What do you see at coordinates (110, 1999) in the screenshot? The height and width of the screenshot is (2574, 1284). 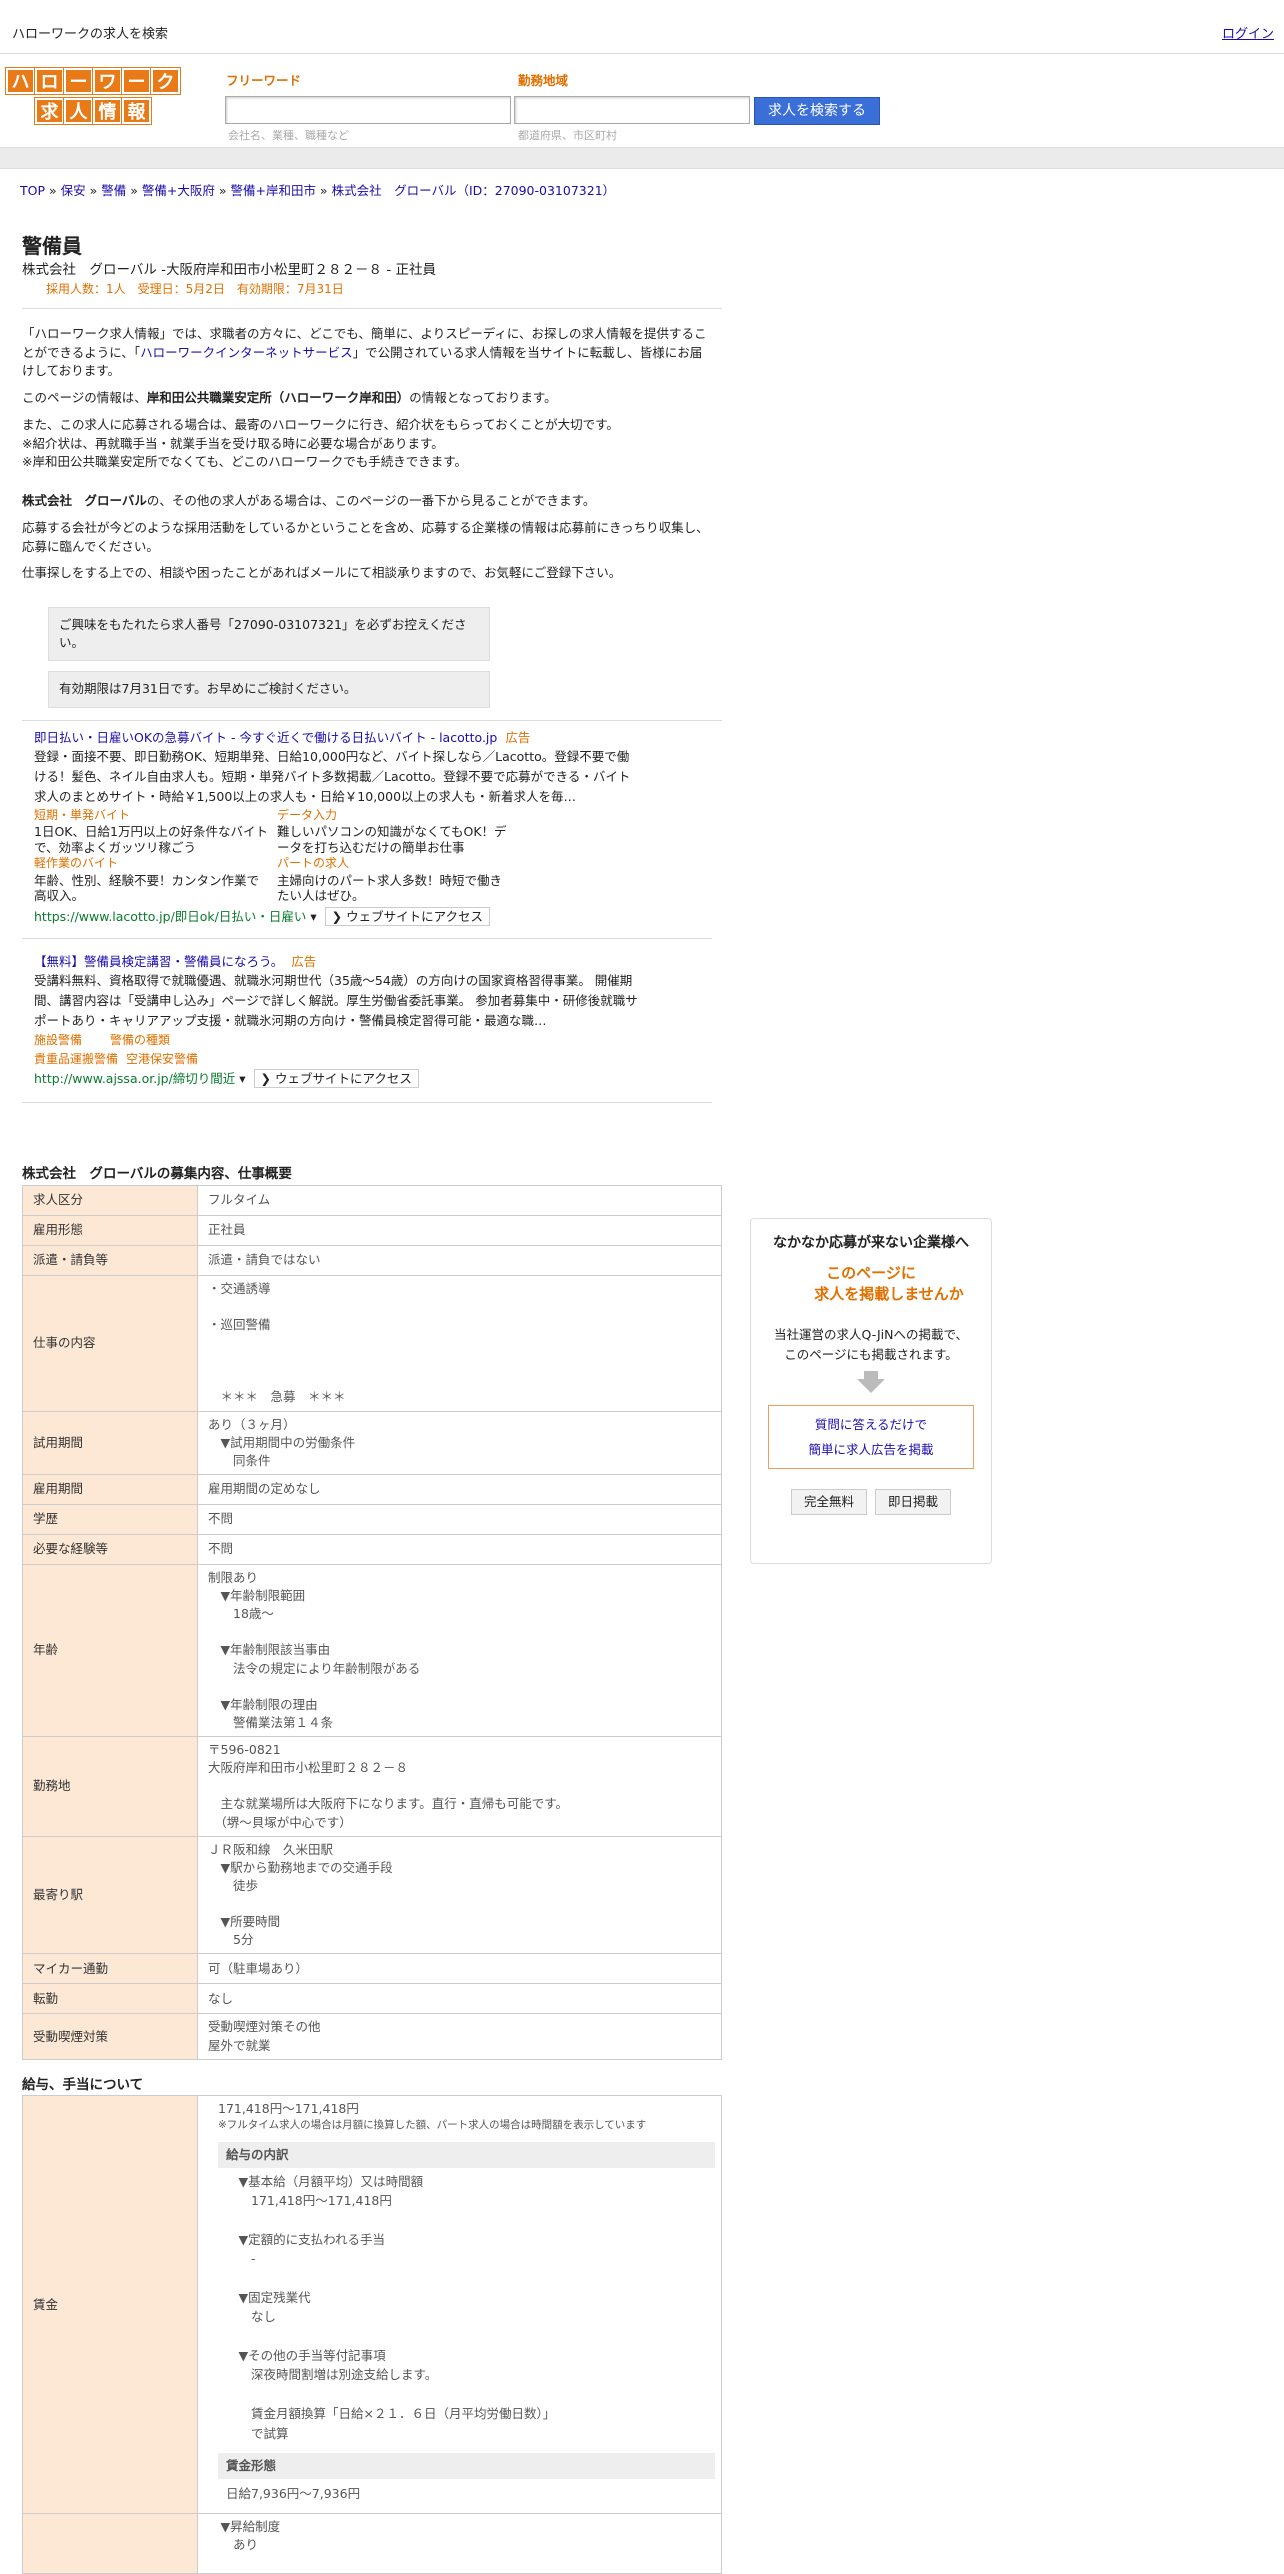 I see `row-key: 転勤` at bounding box center [110, 1999].